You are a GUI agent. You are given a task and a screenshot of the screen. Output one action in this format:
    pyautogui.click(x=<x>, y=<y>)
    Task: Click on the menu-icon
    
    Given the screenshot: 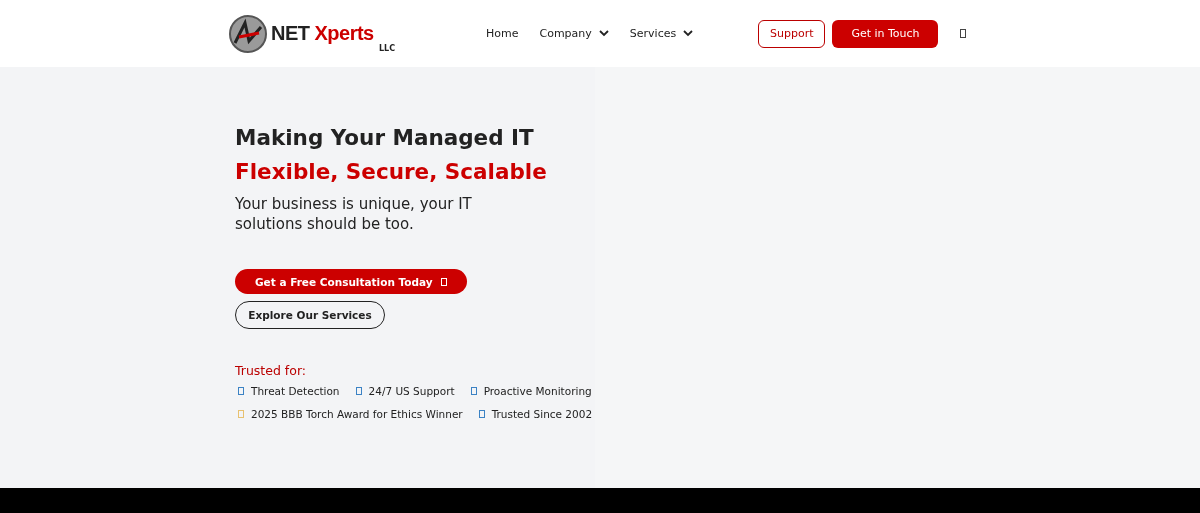 What is the action you would take?
    pyautogui.click(x=963, y=33)
    